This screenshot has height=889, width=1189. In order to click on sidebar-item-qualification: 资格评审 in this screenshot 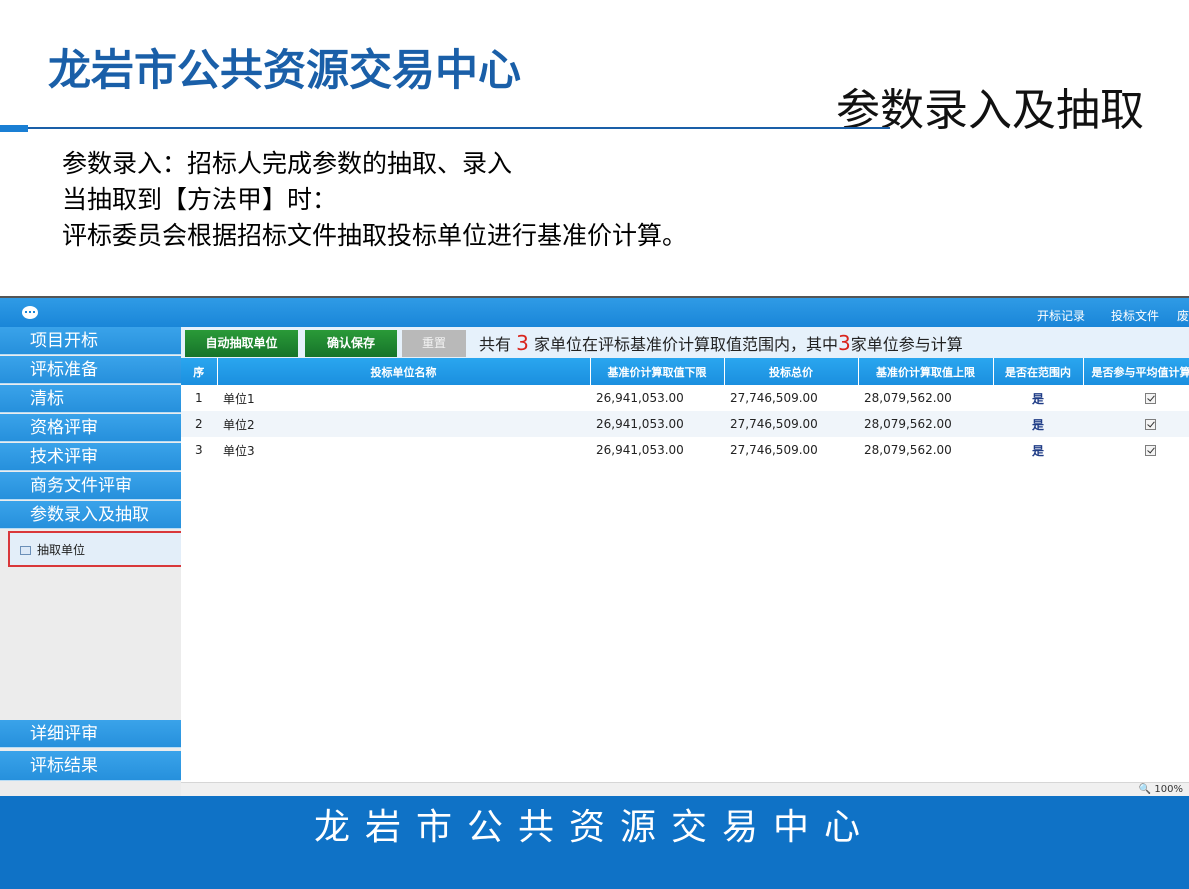, I will do `click(90, 428)`.